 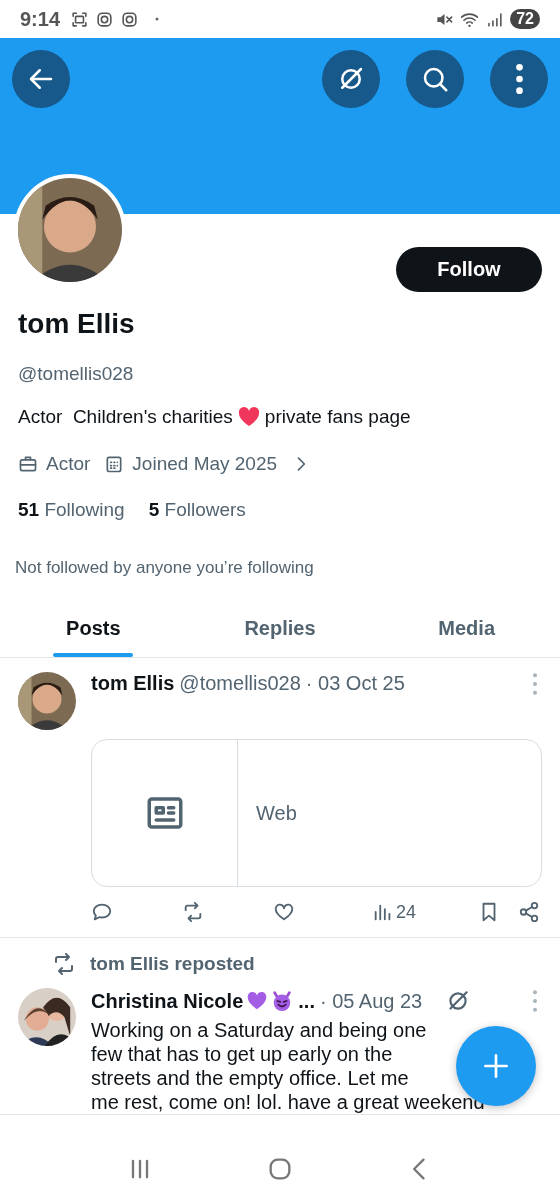 I want to click on followed-by-note: Not followed by anyone you’re following, so click(x=165, y=568).